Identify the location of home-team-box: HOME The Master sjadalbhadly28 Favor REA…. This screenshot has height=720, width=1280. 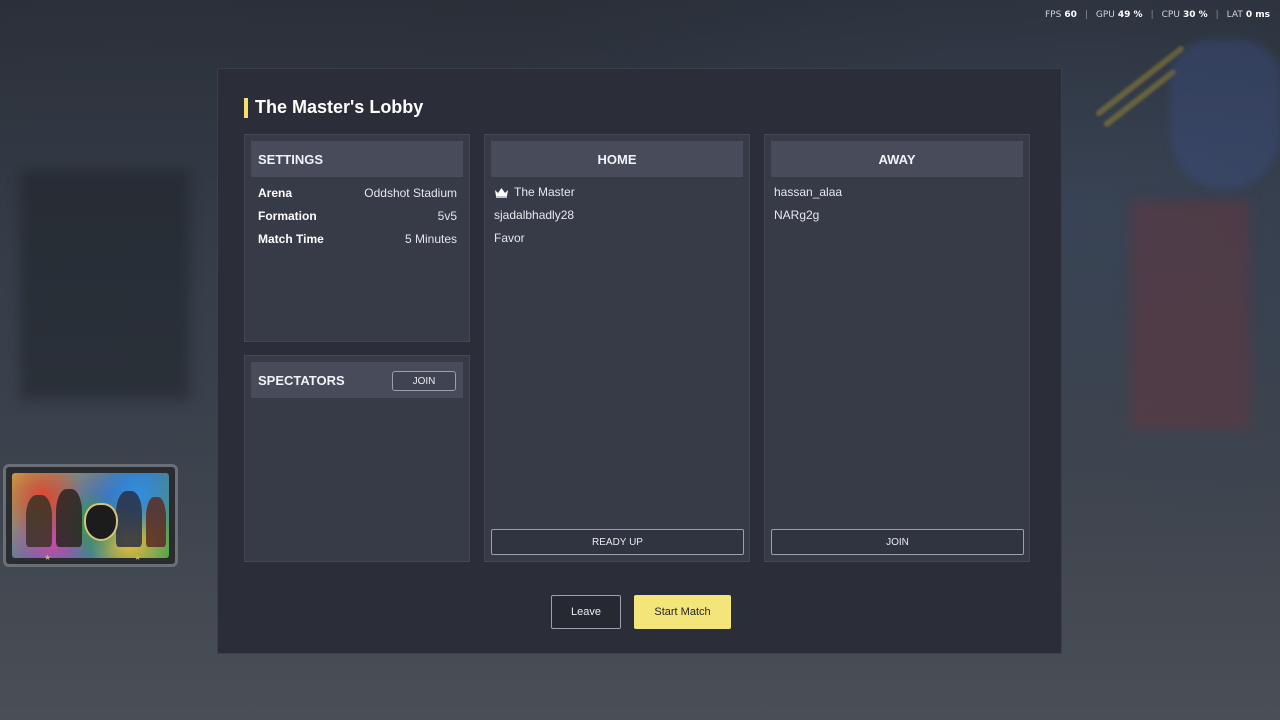
(617, 348).